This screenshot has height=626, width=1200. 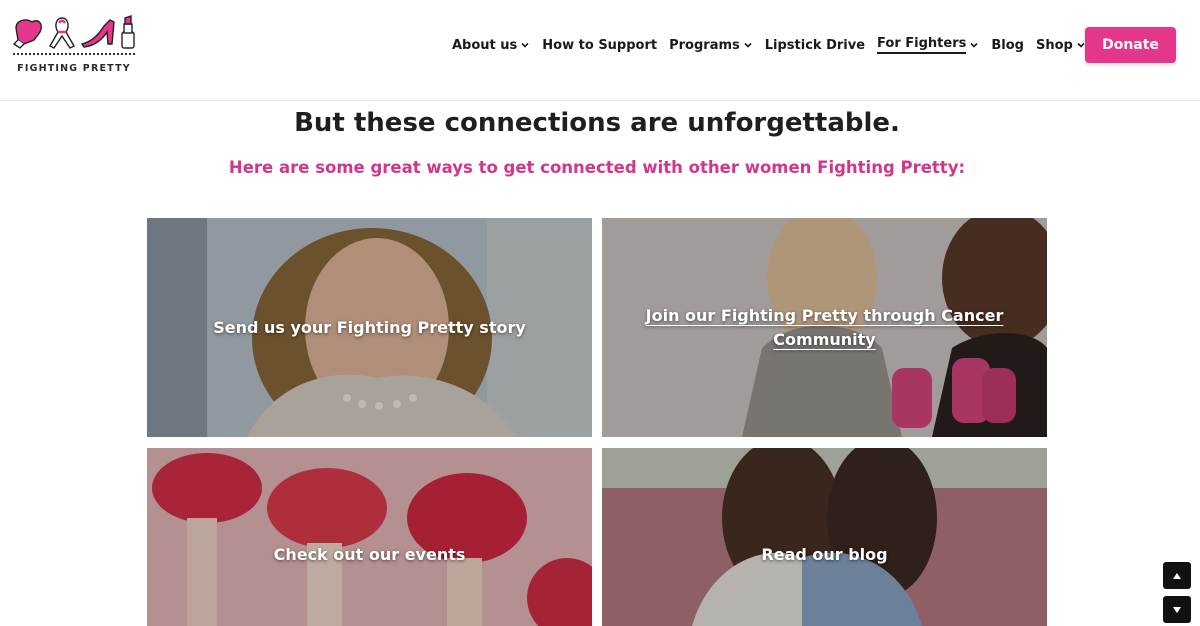 What do you see at coordinates (62, 33) in the screenshot?
I see `ribbon-icon` at bounding box center [62, 33].